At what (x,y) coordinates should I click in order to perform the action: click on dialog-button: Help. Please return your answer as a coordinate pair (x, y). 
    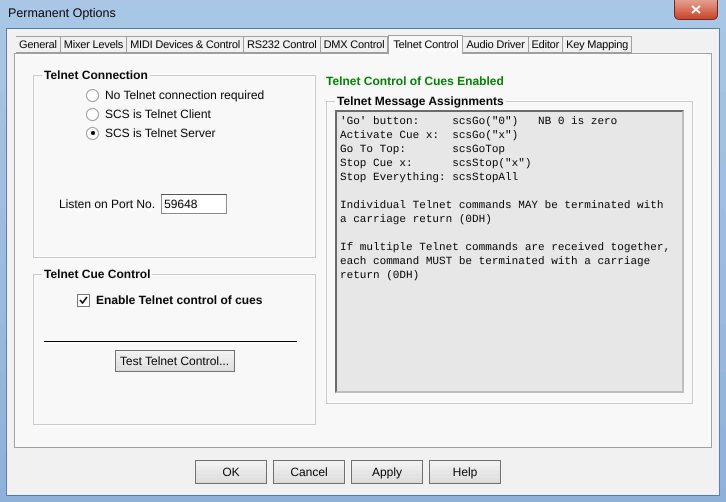
    Looking at the image, I should click on (465, 472).